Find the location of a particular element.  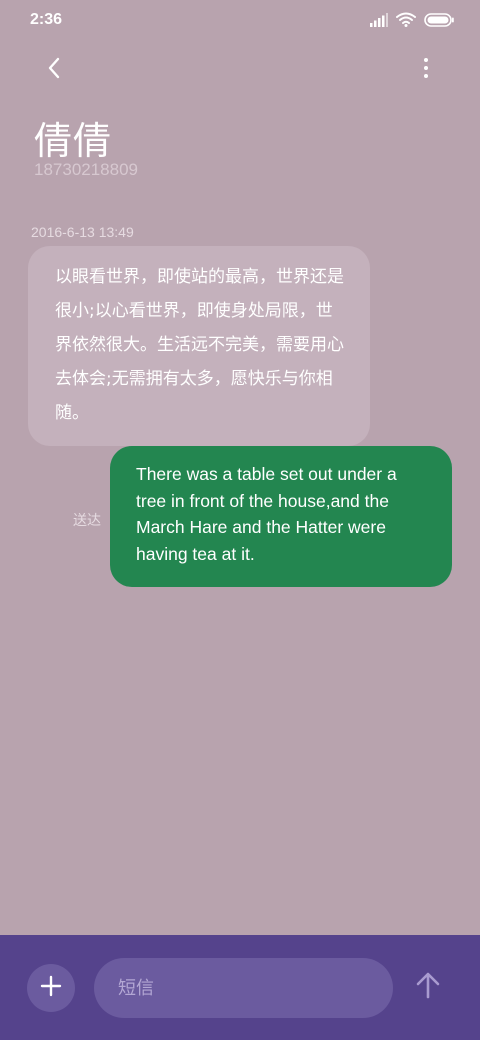

arrow-up-icon is located at coordinates (428, 987).